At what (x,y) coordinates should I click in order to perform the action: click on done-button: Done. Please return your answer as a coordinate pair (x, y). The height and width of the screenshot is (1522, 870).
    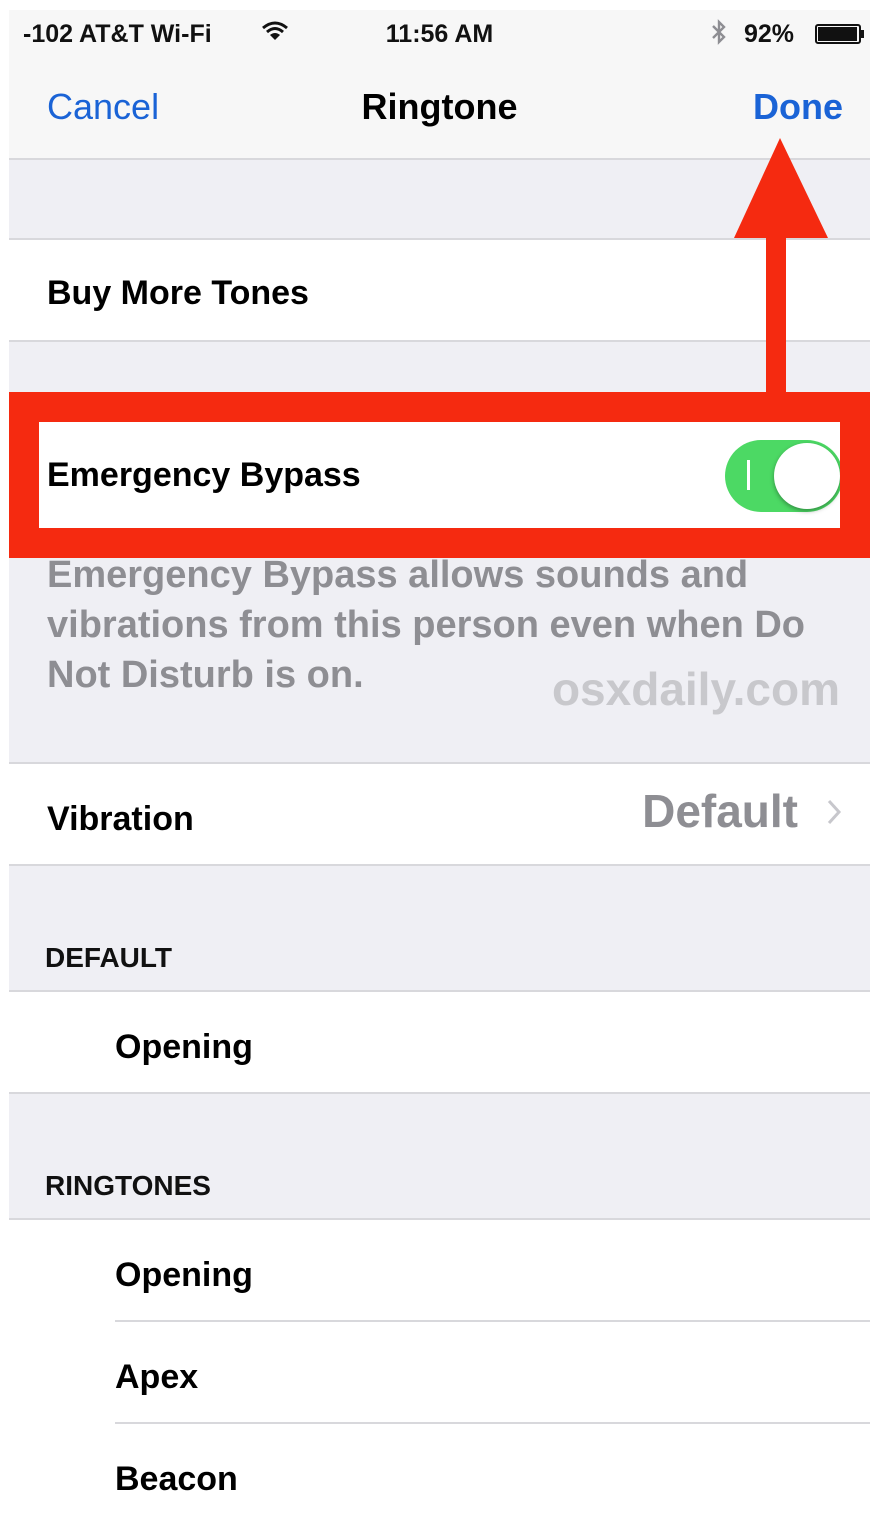
    Looking at the image, I should click on (798, 107).